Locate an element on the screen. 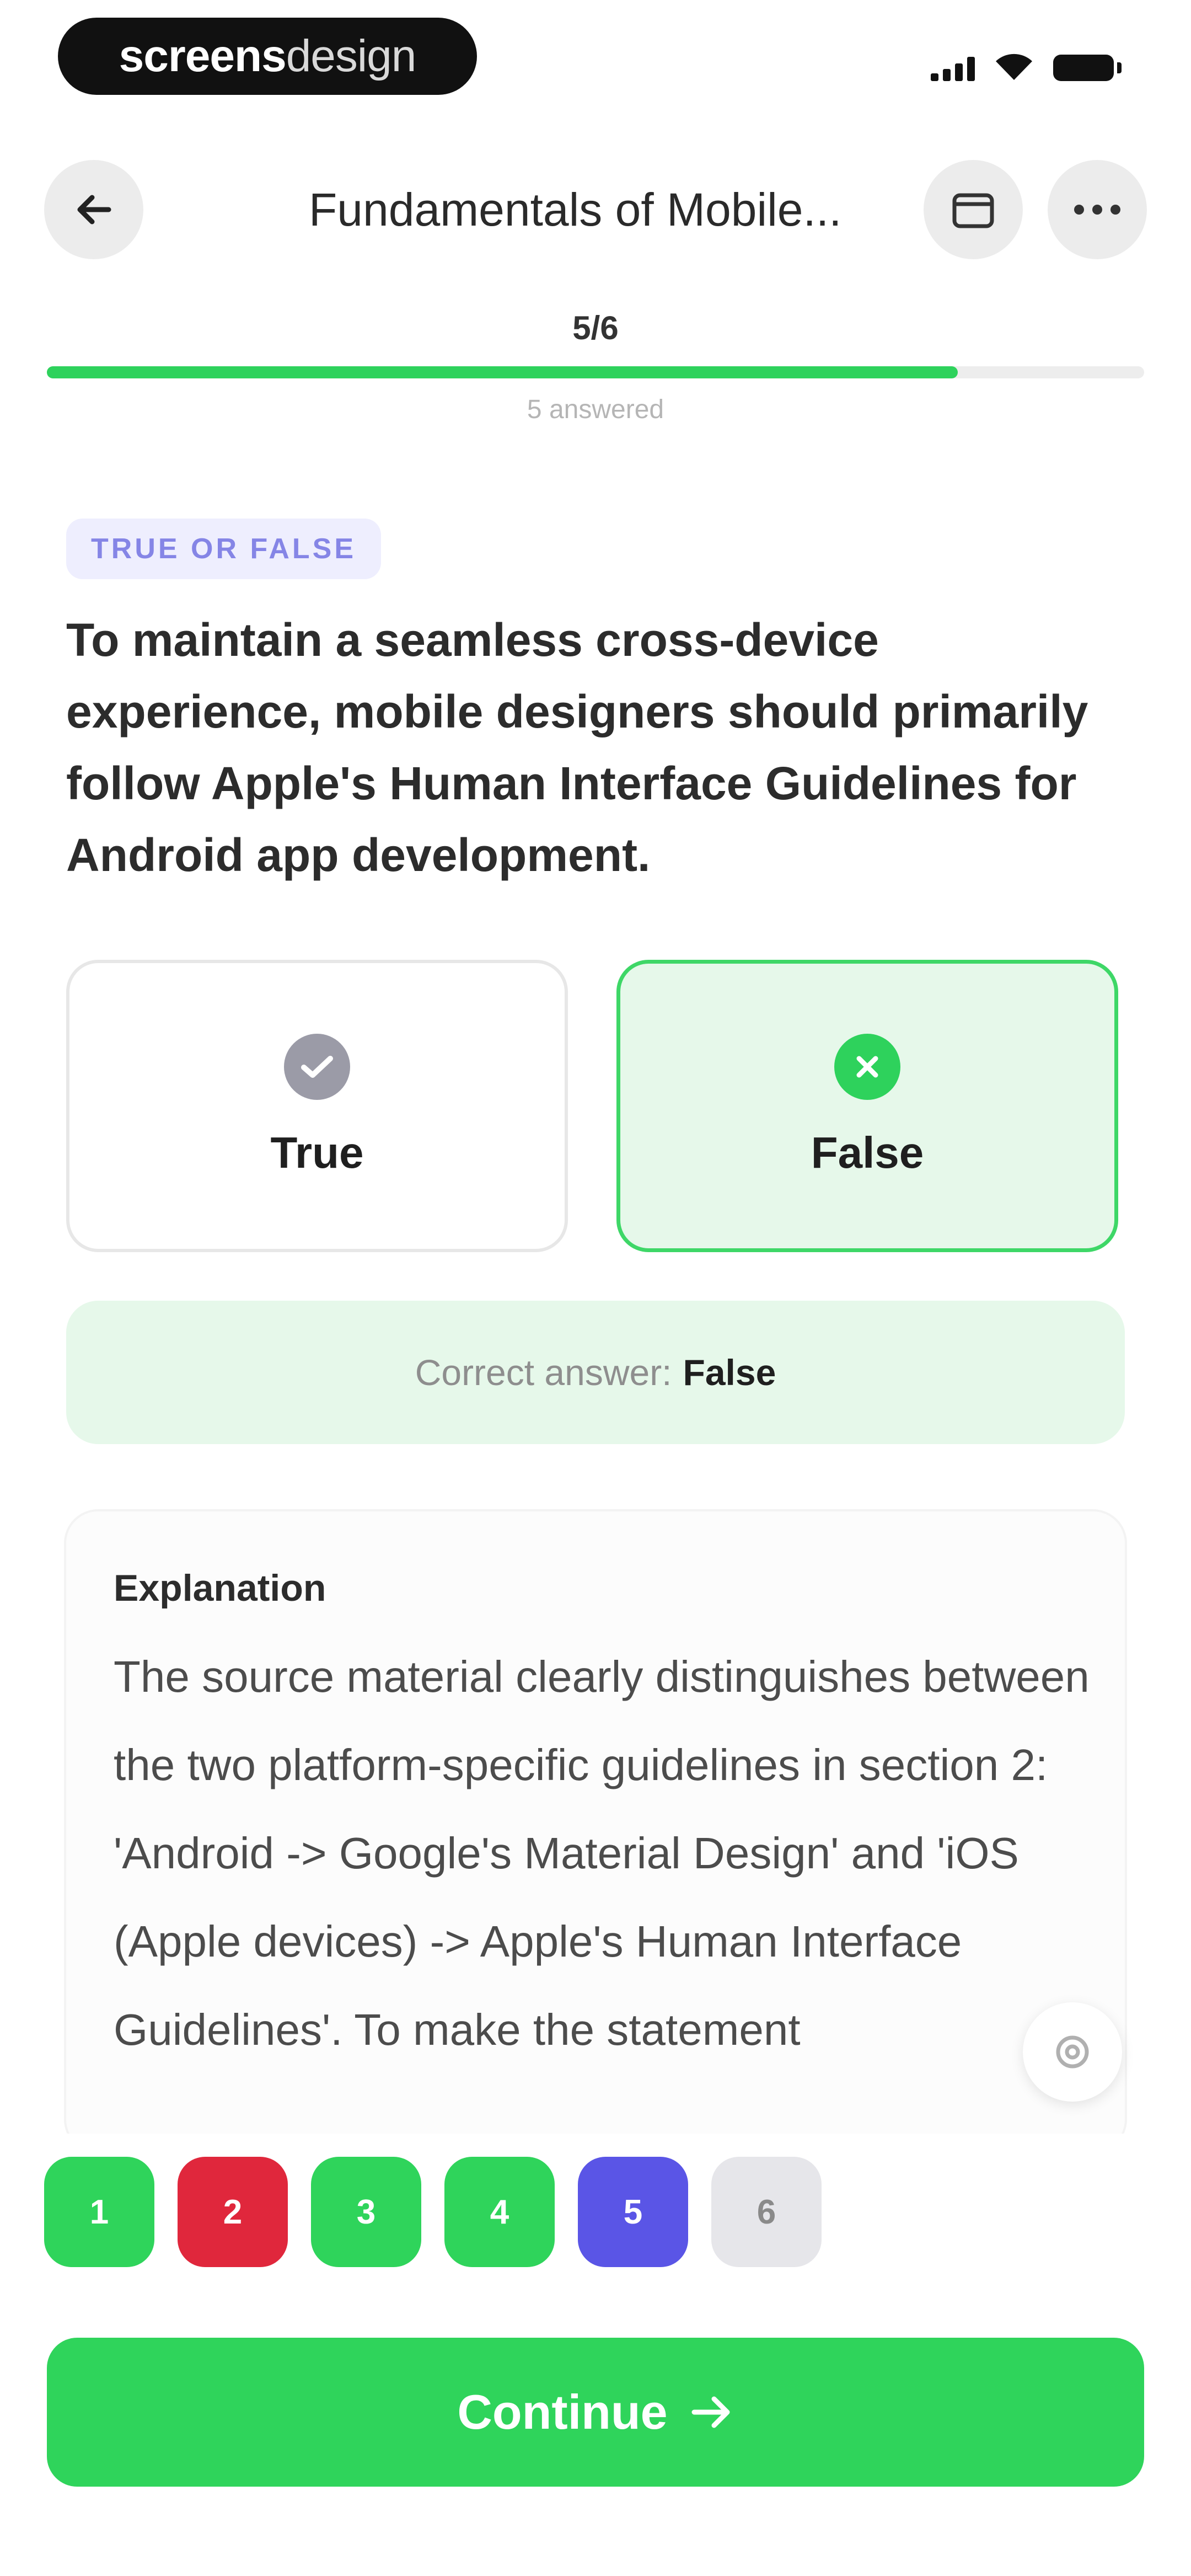 The image size is (1191, 2576). status-icons is located at coordinates (1026, 66).